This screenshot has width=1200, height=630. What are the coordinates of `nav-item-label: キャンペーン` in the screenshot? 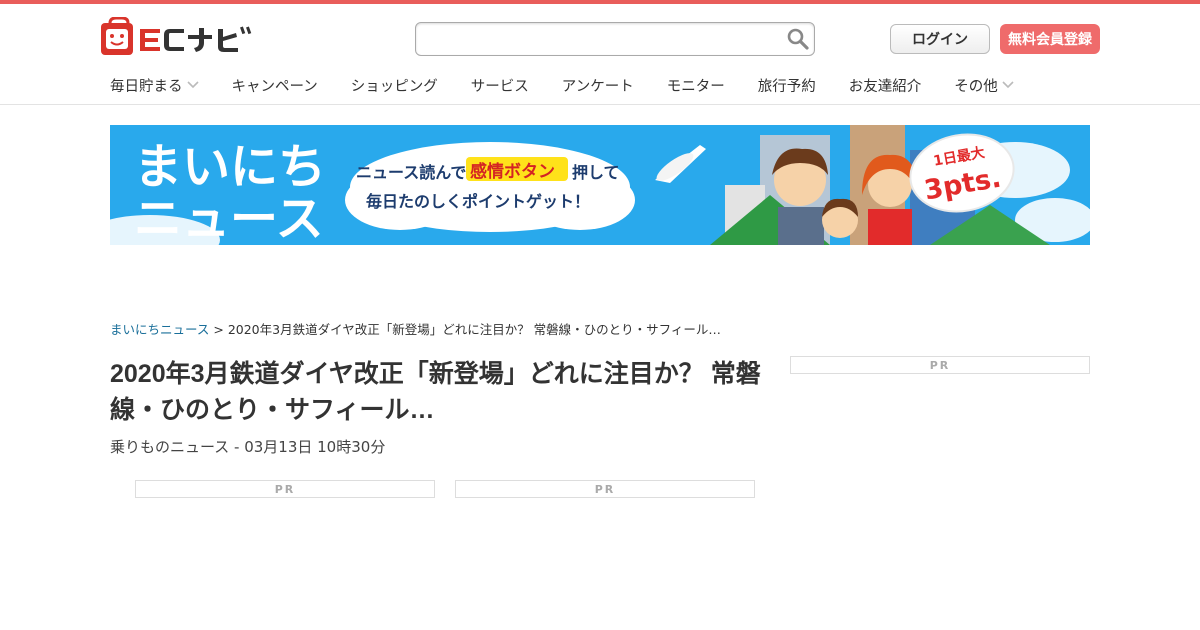 It's located at (274, 86).